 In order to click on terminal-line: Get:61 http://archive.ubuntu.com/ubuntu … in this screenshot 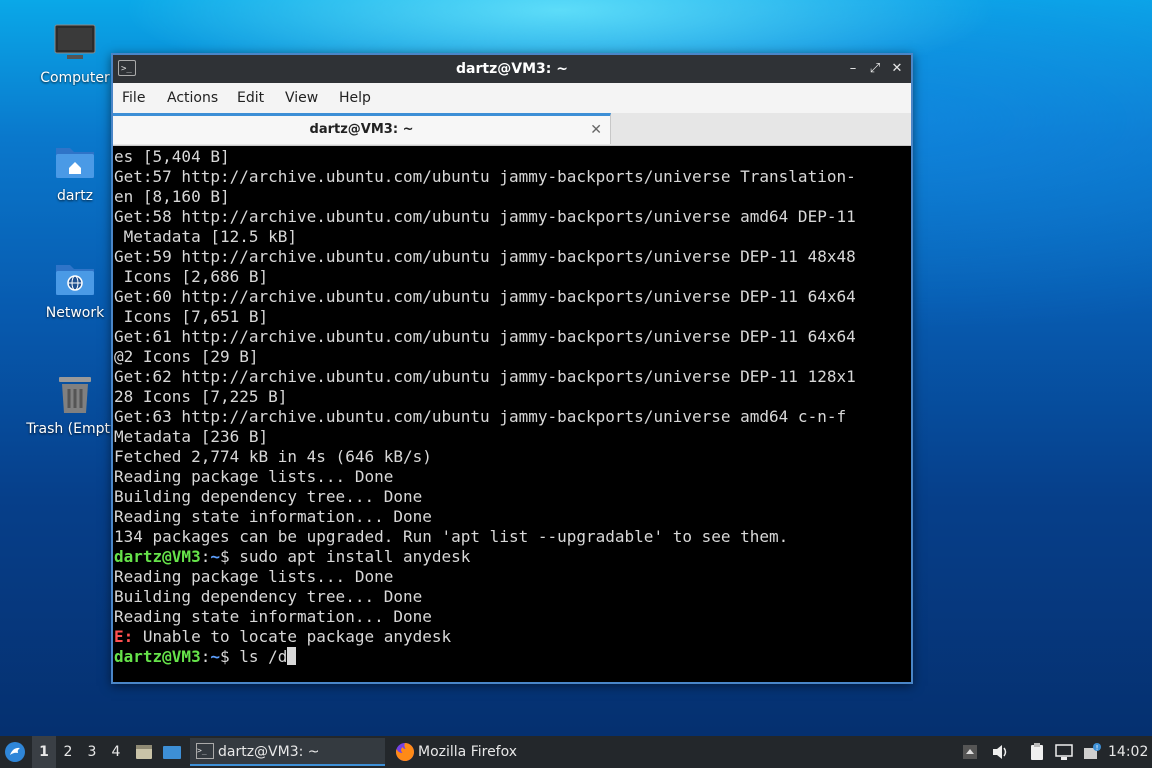, I will do `click(485, 336)`.